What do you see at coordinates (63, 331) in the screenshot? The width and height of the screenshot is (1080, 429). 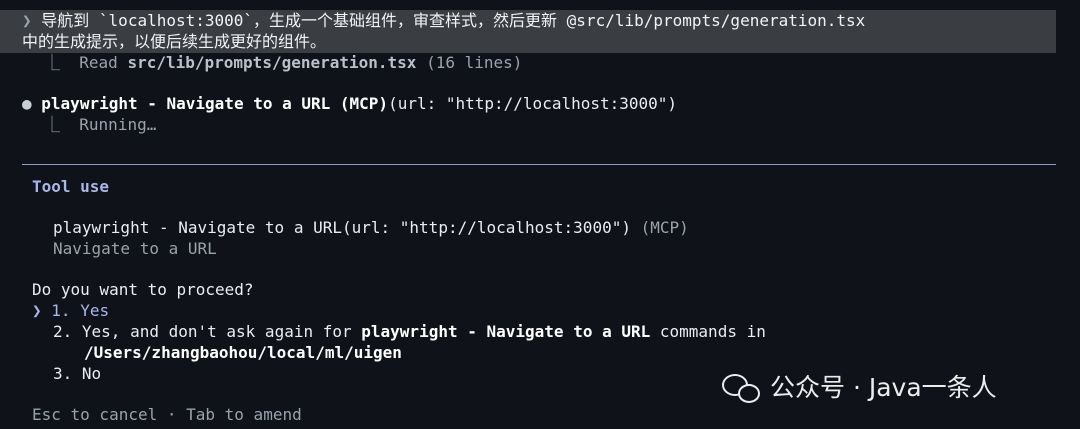 I see `option-number: 2.` at bounding box center [63, 331].